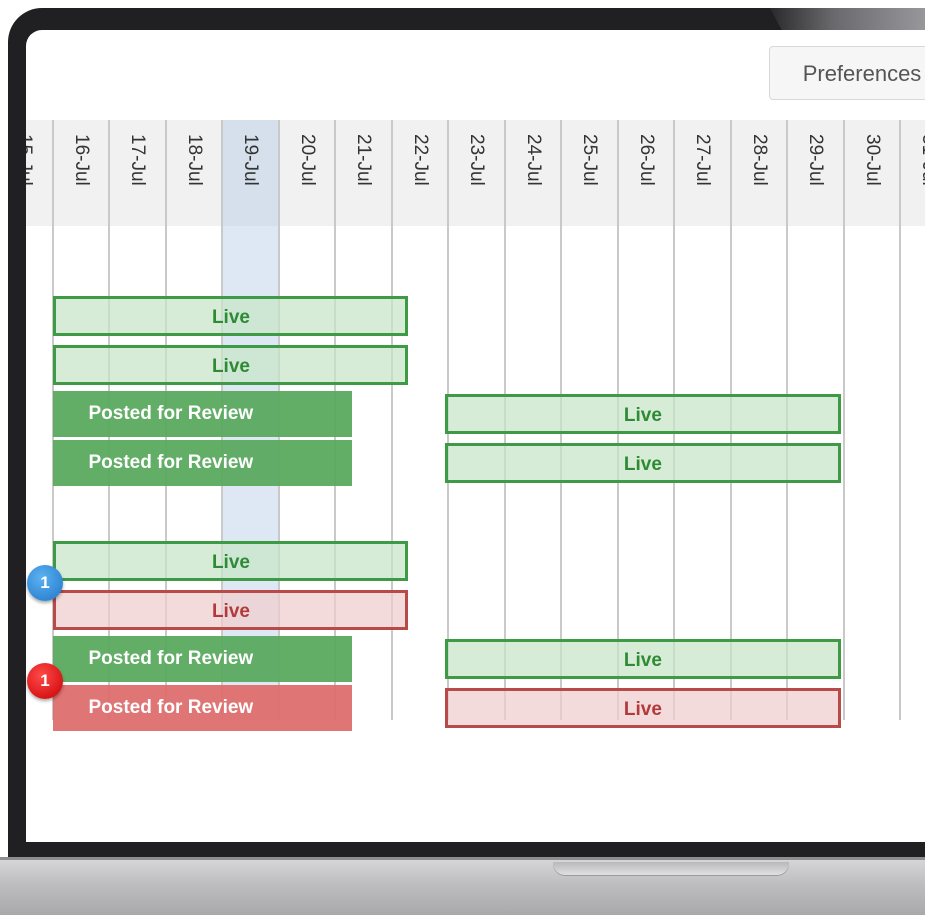  I want to click on bezel-sheen, so click(847, 20).